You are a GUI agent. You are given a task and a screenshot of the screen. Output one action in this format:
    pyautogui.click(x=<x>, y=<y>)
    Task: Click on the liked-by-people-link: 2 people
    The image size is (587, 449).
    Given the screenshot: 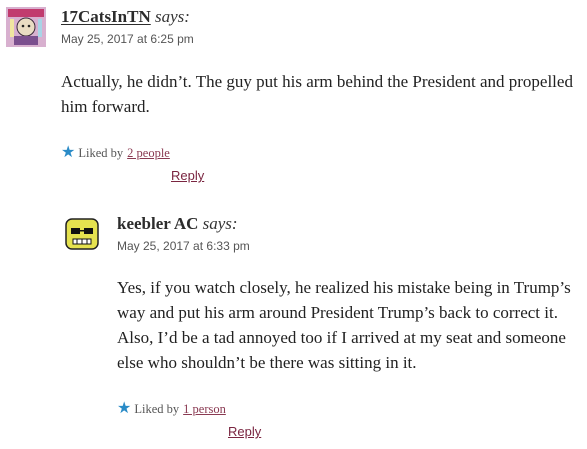 What is the action you would take?
    pyautogui.click(x=148, y=153)
    